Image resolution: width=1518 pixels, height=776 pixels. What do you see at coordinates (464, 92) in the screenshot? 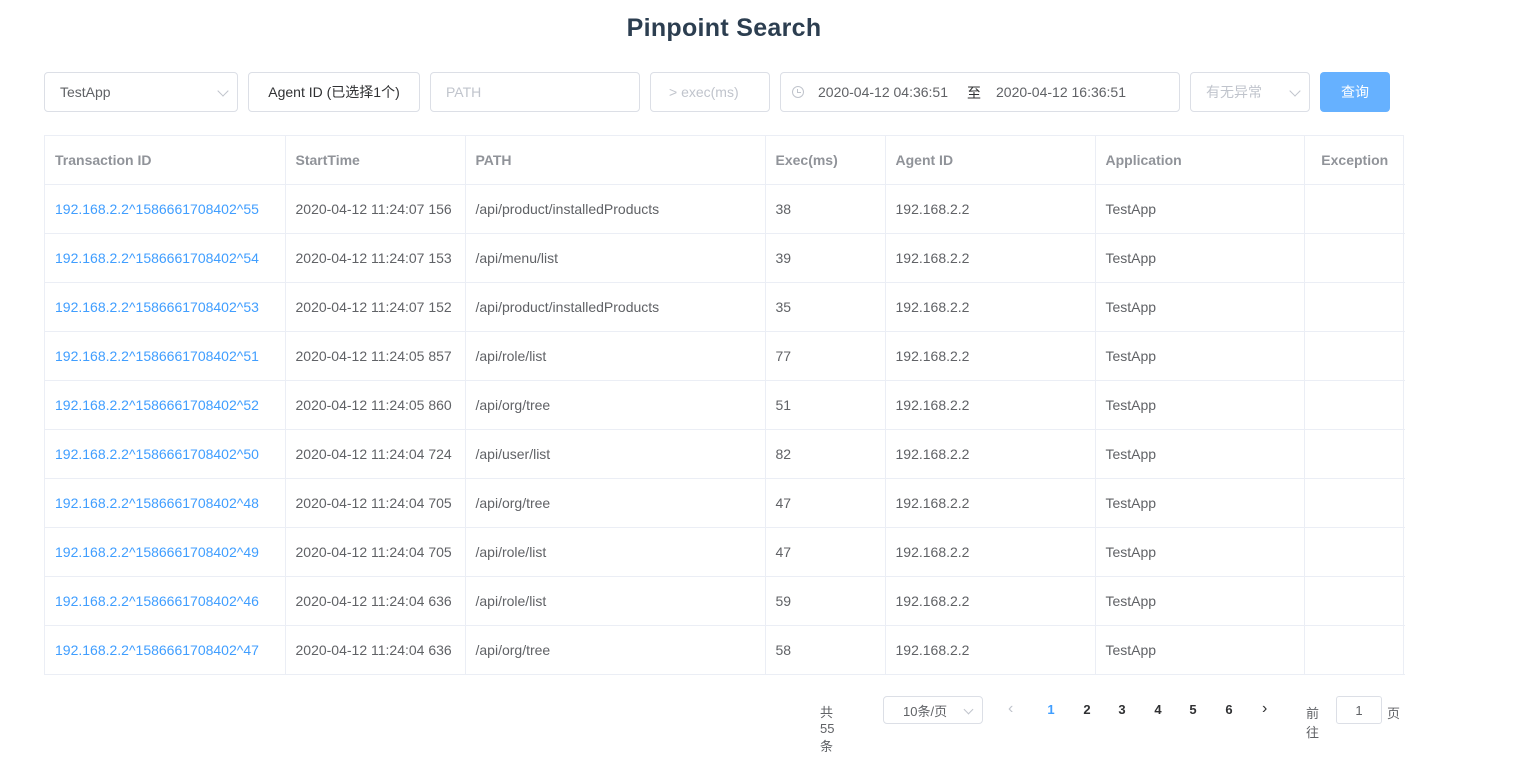
I see `path-input-placeholder: PATH` at bounding box center [464, 92].